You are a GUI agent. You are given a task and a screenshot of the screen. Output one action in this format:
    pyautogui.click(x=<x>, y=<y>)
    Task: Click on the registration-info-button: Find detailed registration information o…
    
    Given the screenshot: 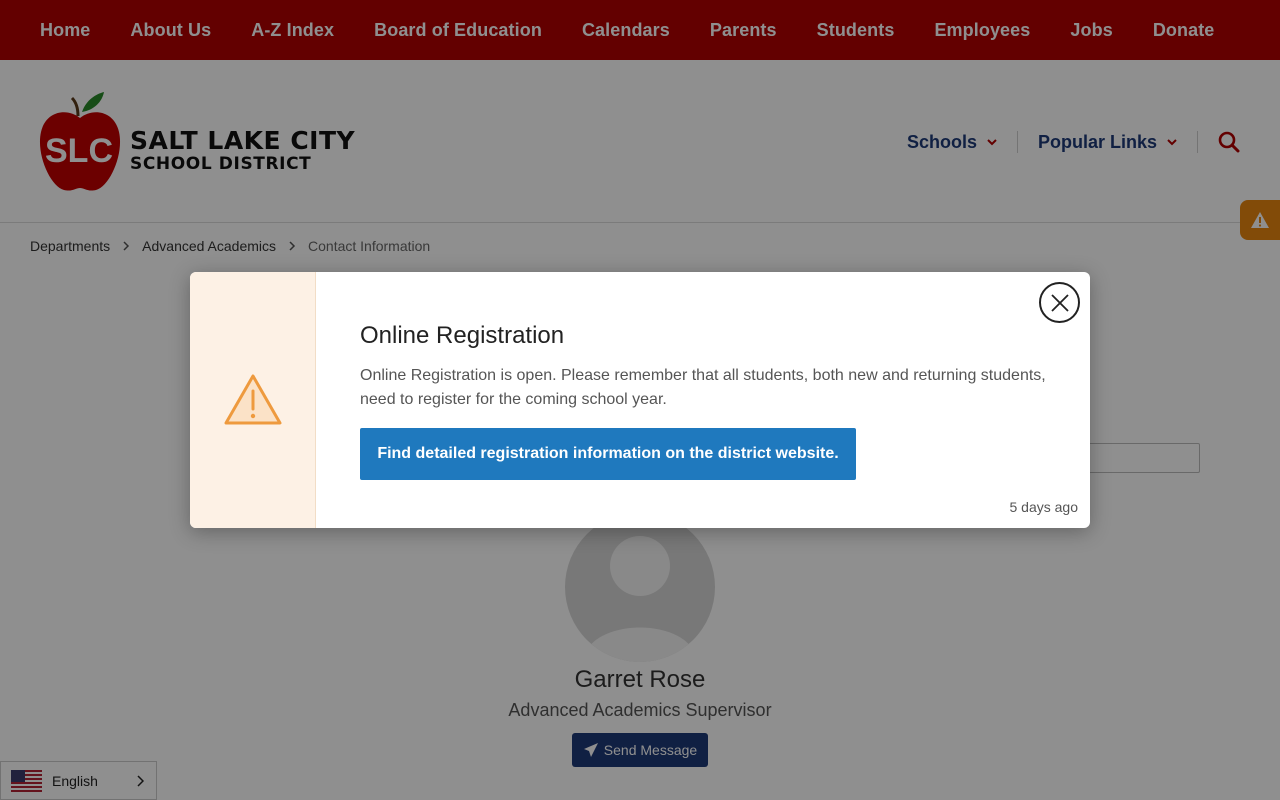 What is the action you would take?
    pyautogui.click(x=608, y=454)
    